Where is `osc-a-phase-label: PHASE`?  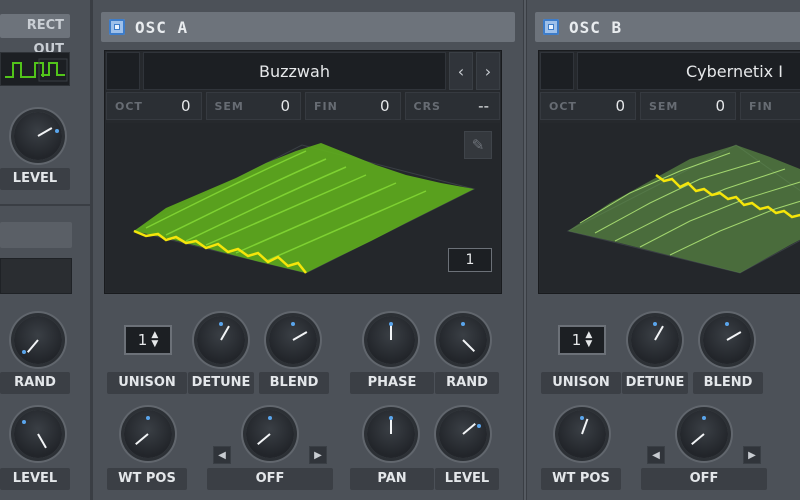
osc-a-phase-label: PHASE is located at coordinates (392, 383).